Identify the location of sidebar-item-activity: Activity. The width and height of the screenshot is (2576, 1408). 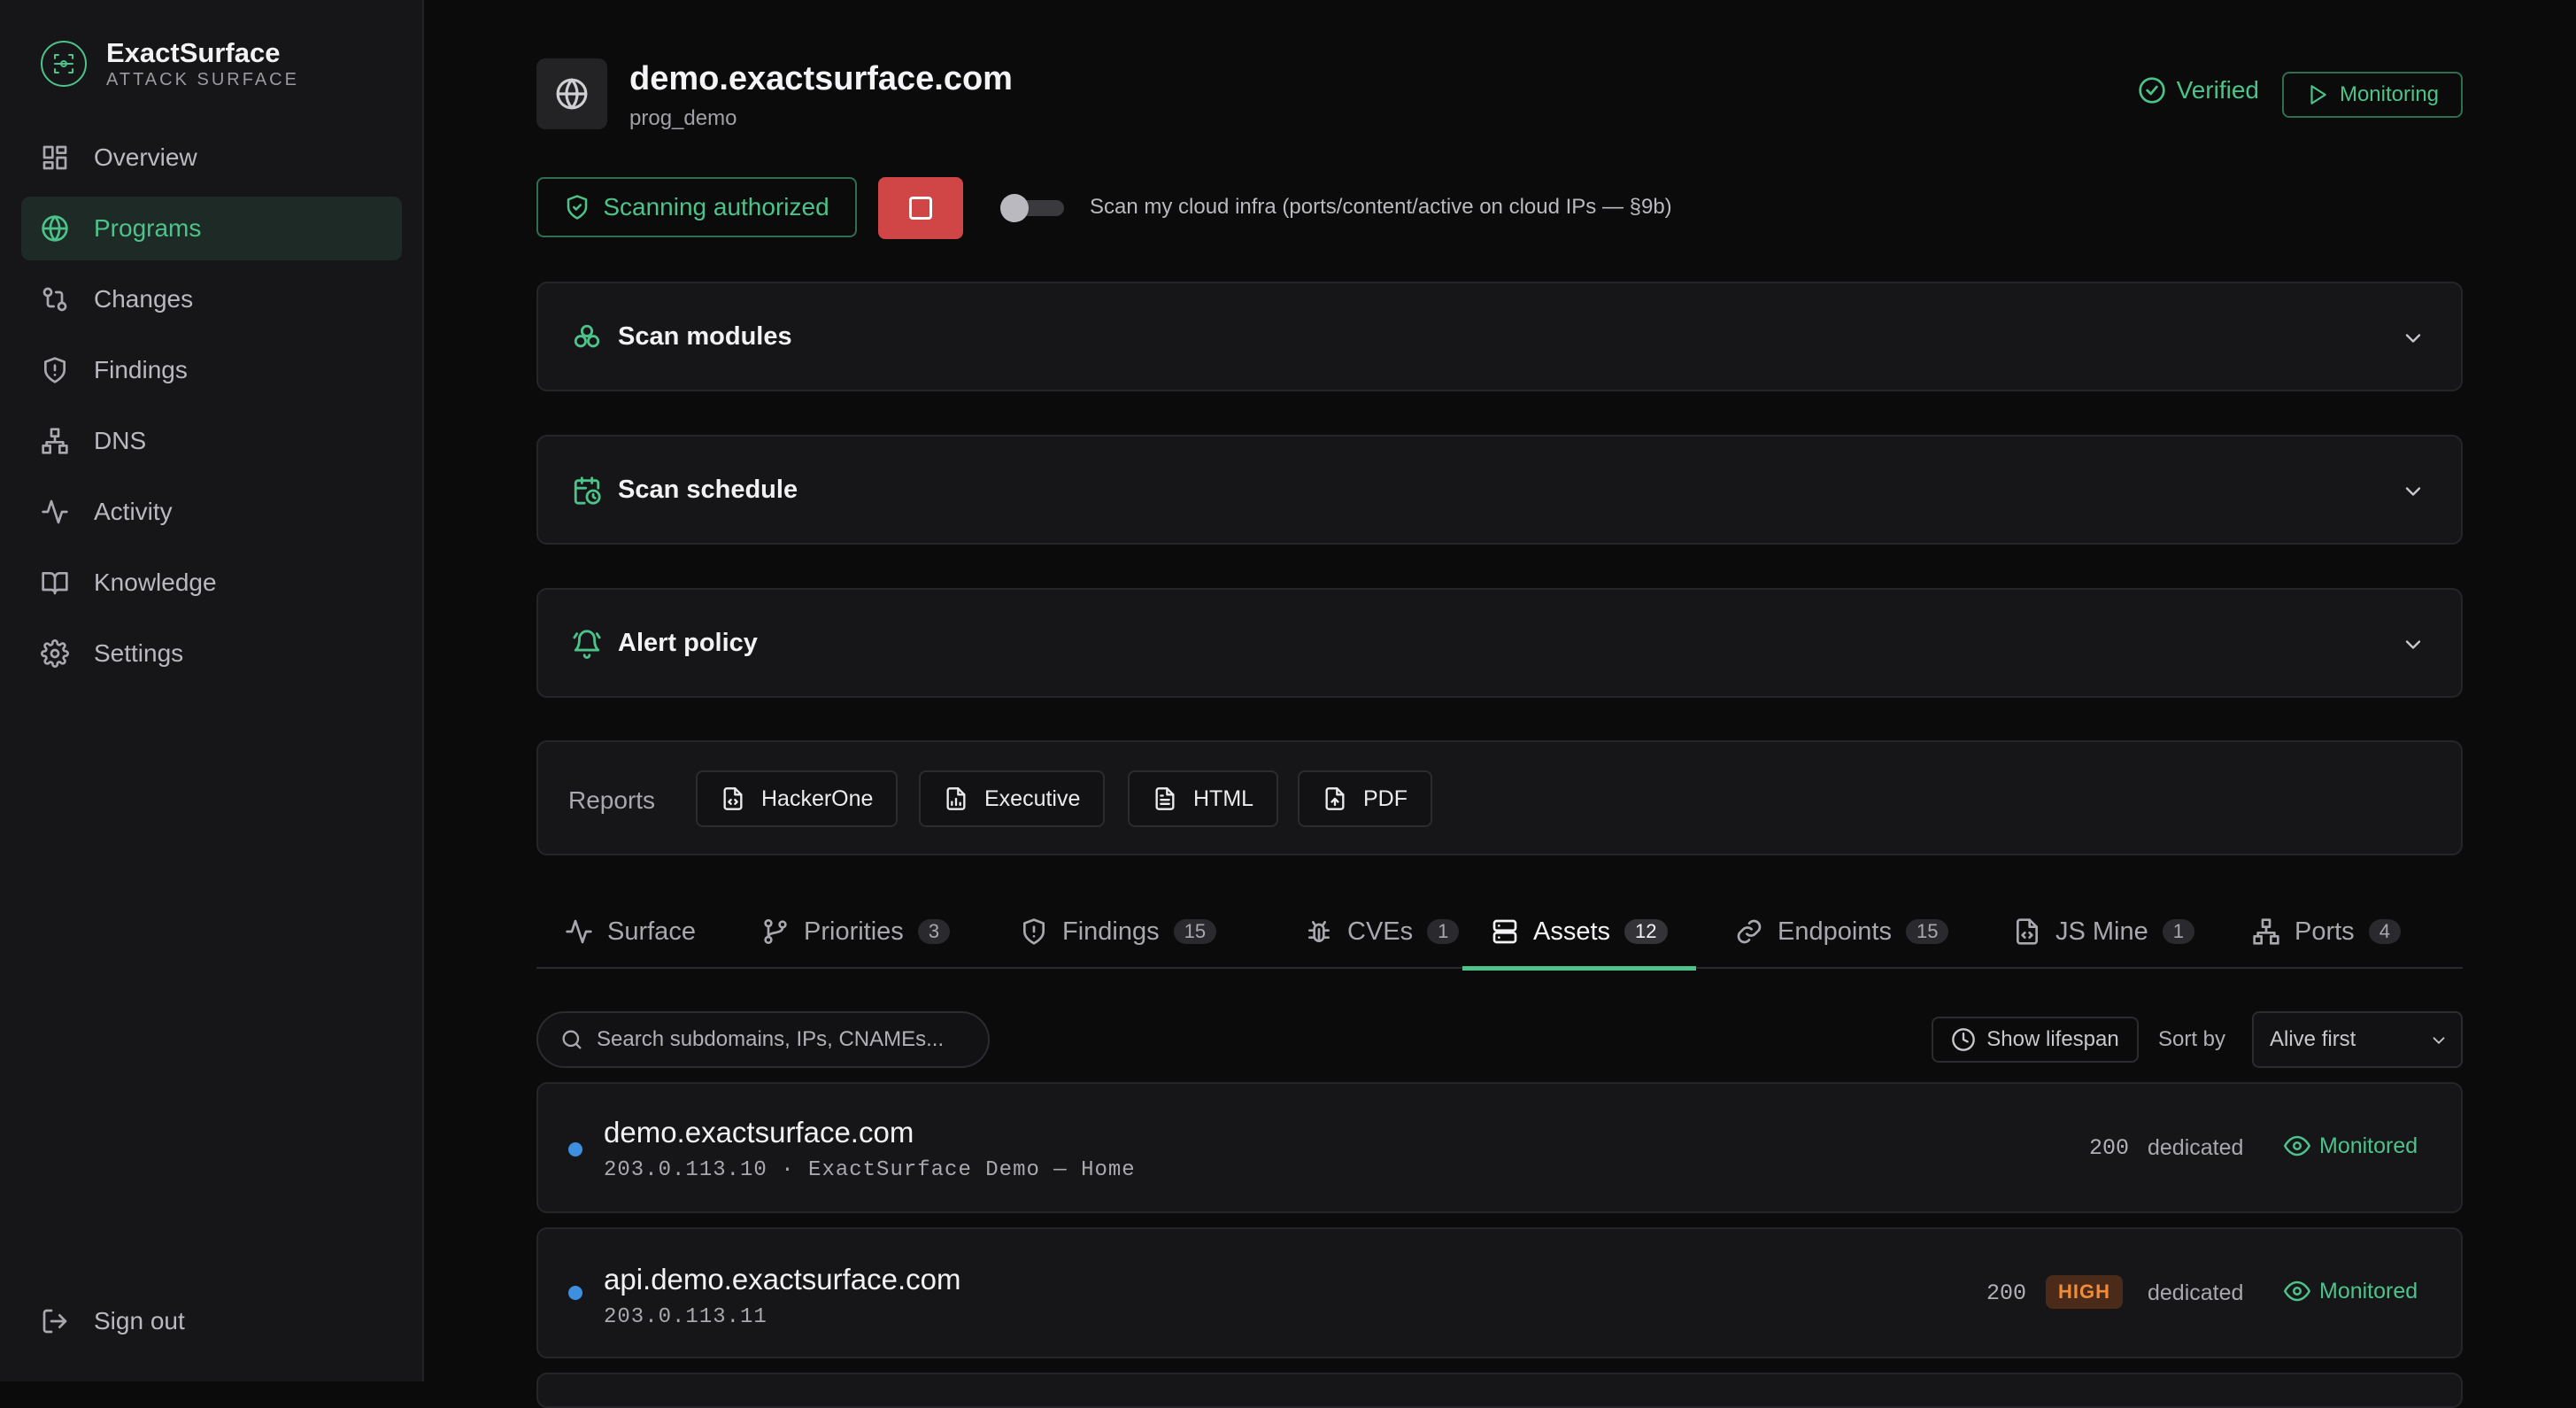
(211, 512).